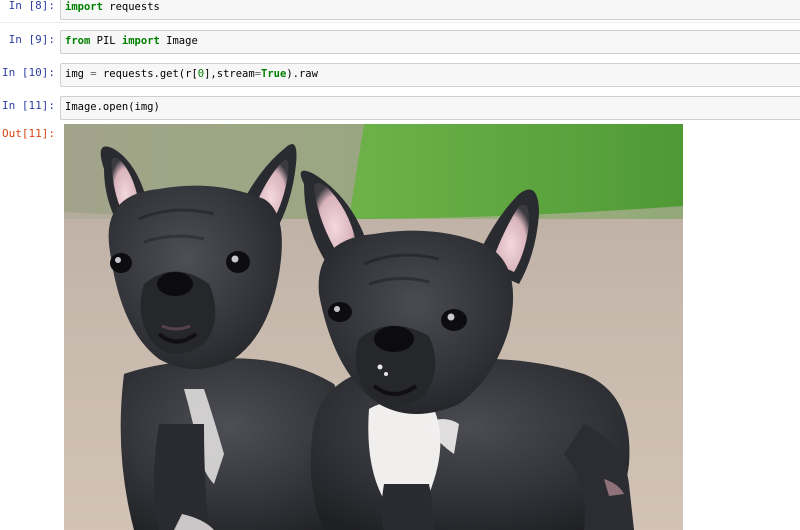 The width and height of the screenshot is (800, 530). I want to click on code-cell-8: In [8]: import requests, so click(400, 12).